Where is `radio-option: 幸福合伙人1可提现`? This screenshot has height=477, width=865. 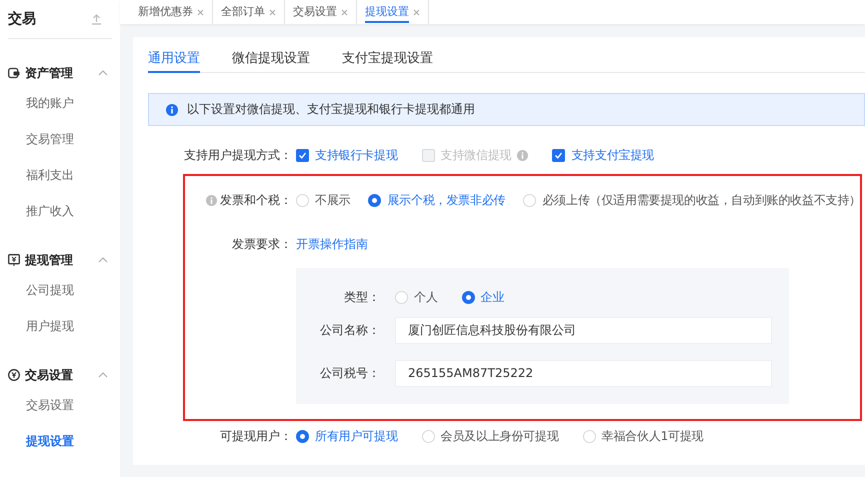
radio-option: 幸福合伙人1可提现 is located at coordinates (643, 436).